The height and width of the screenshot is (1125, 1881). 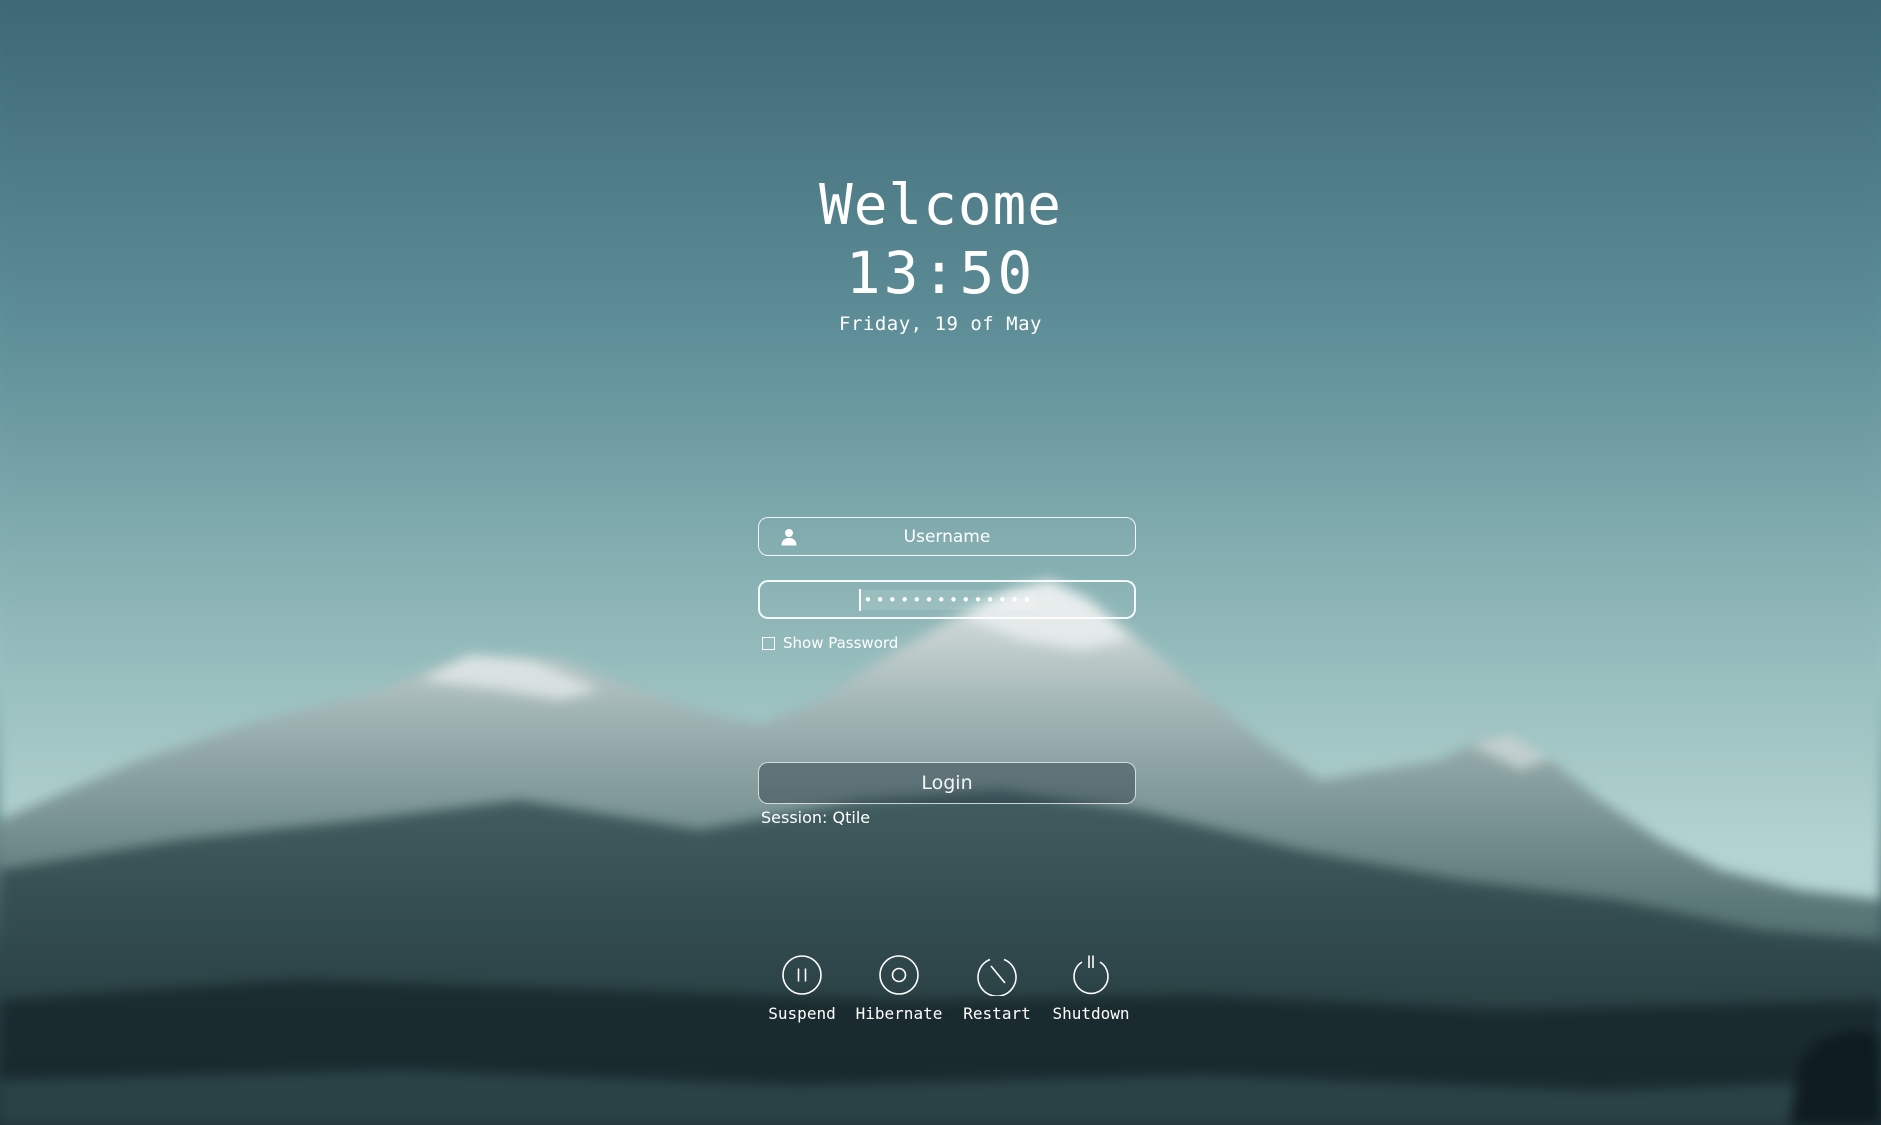 I want to click on suspend-label: Suspend, so click(x=802, y=1013).